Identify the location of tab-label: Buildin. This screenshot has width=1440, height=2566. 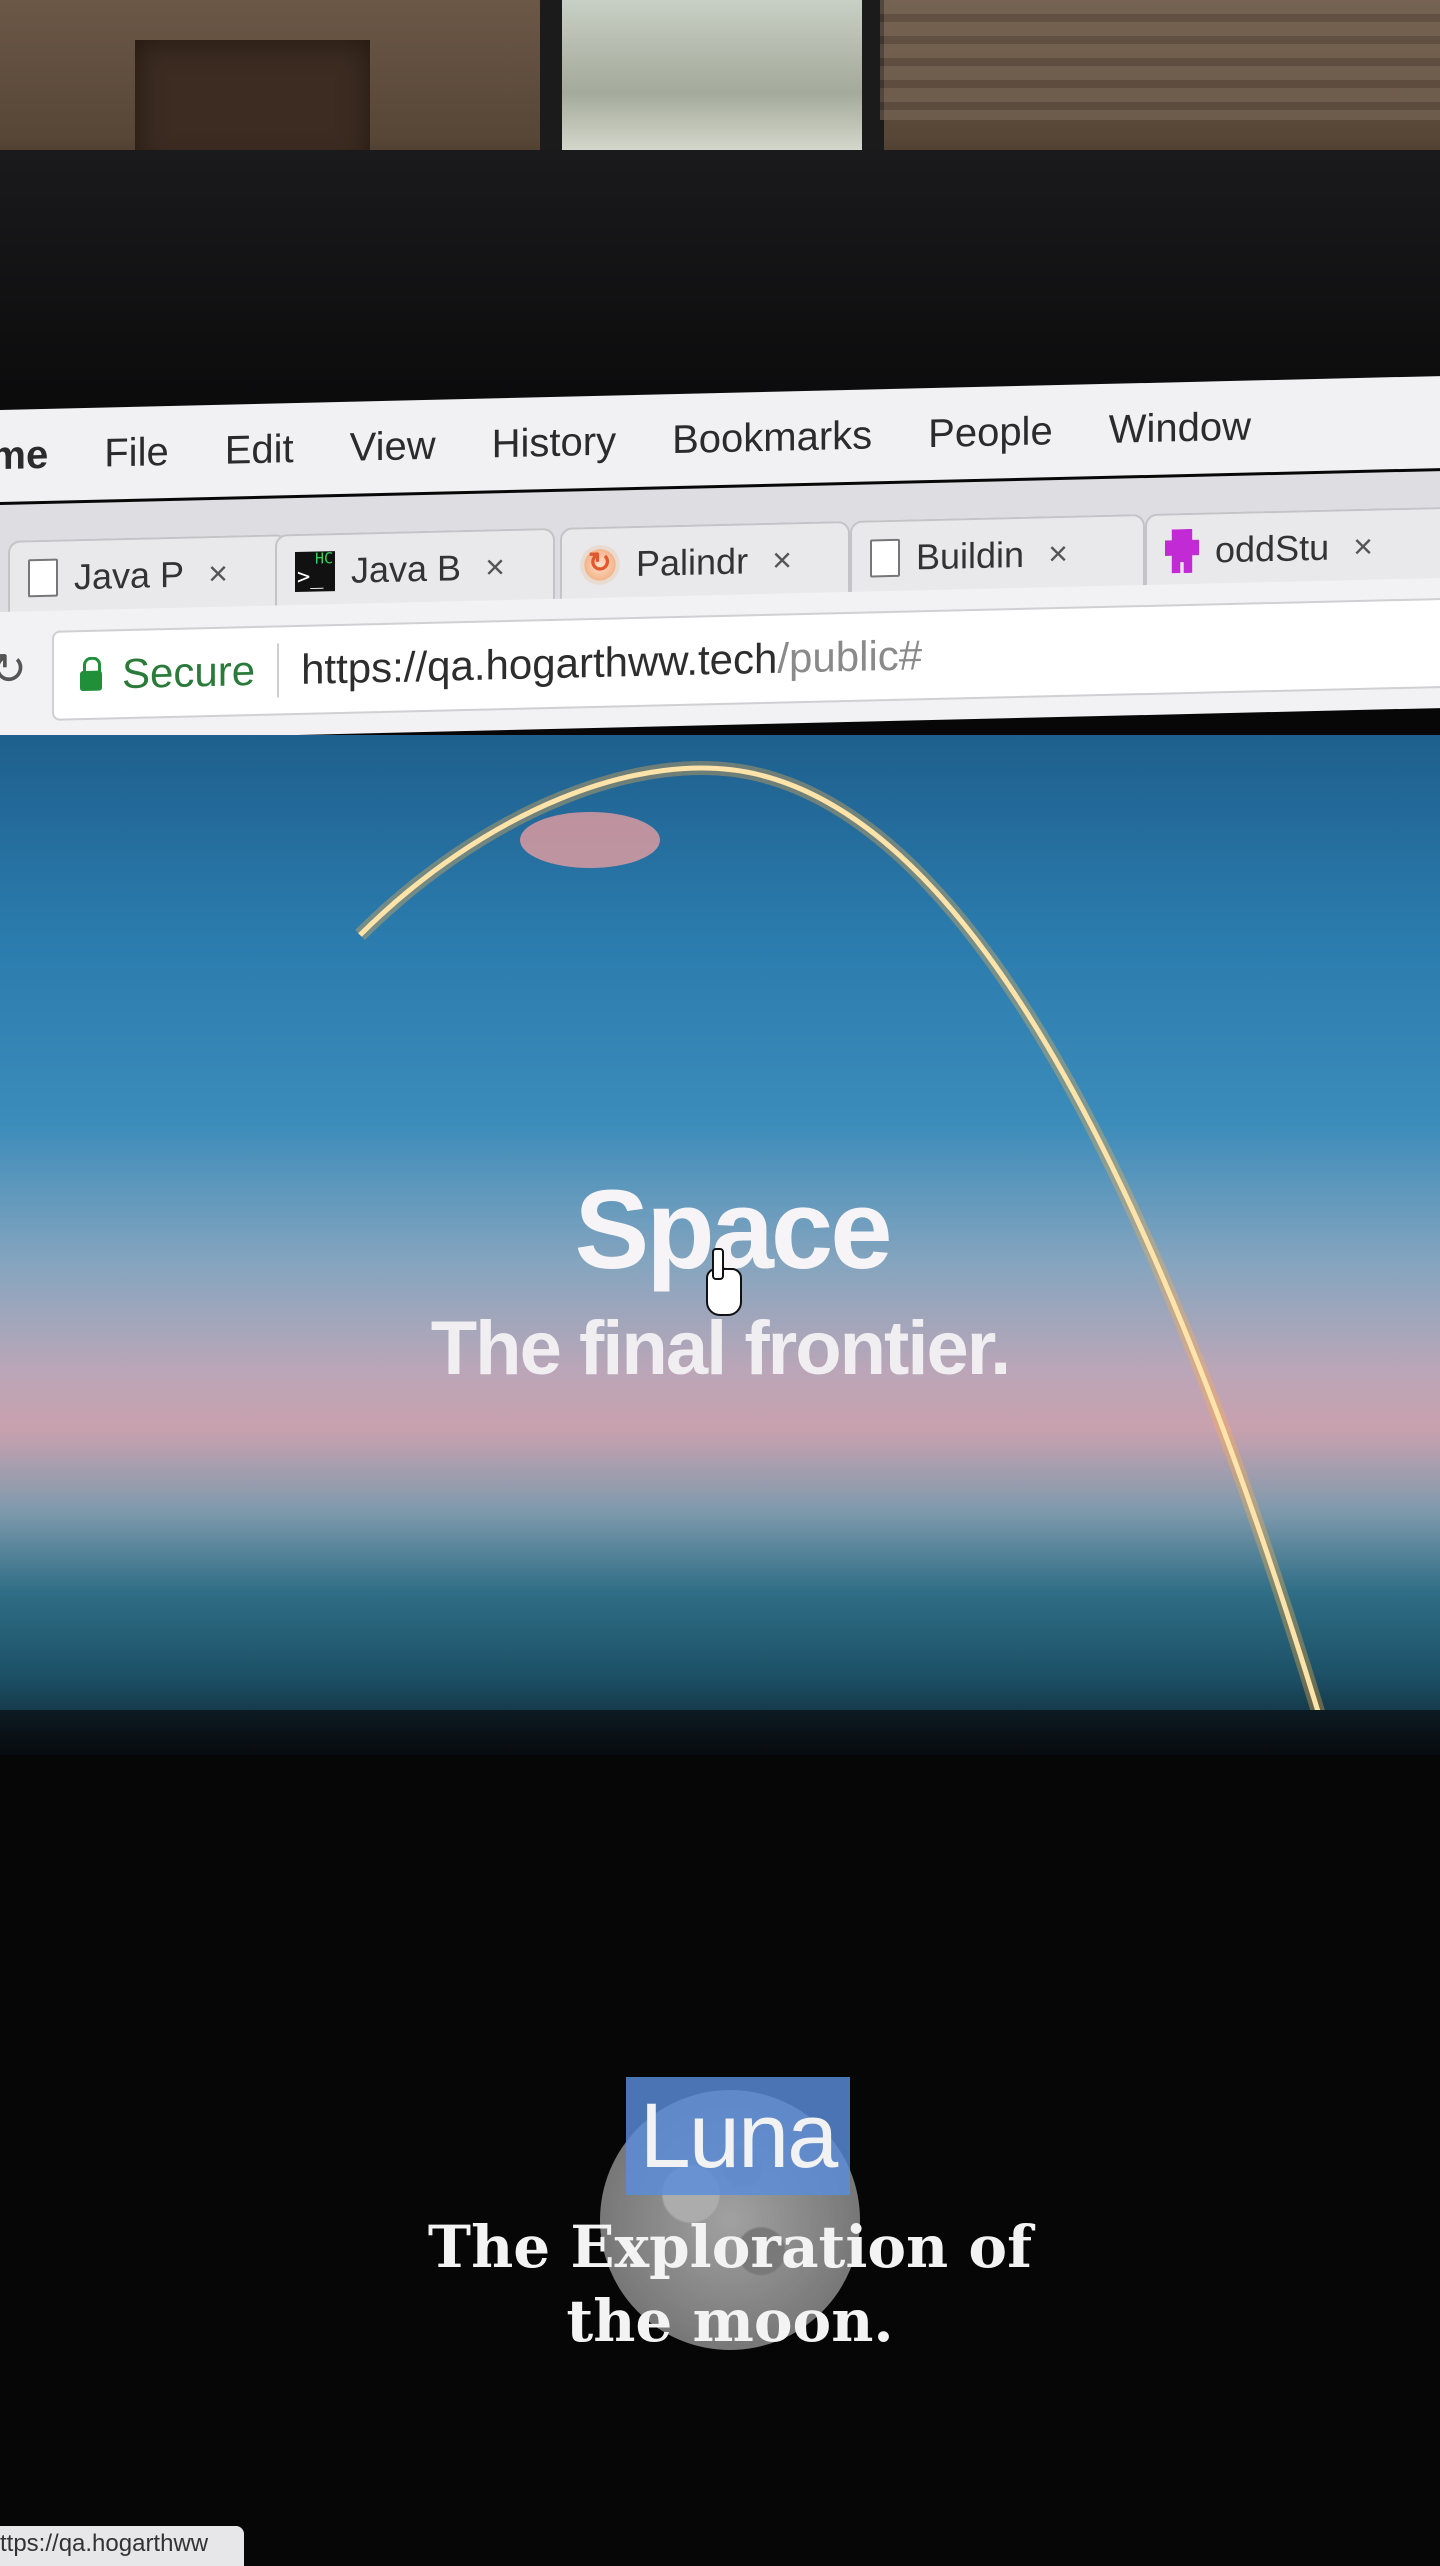
(970, 555).